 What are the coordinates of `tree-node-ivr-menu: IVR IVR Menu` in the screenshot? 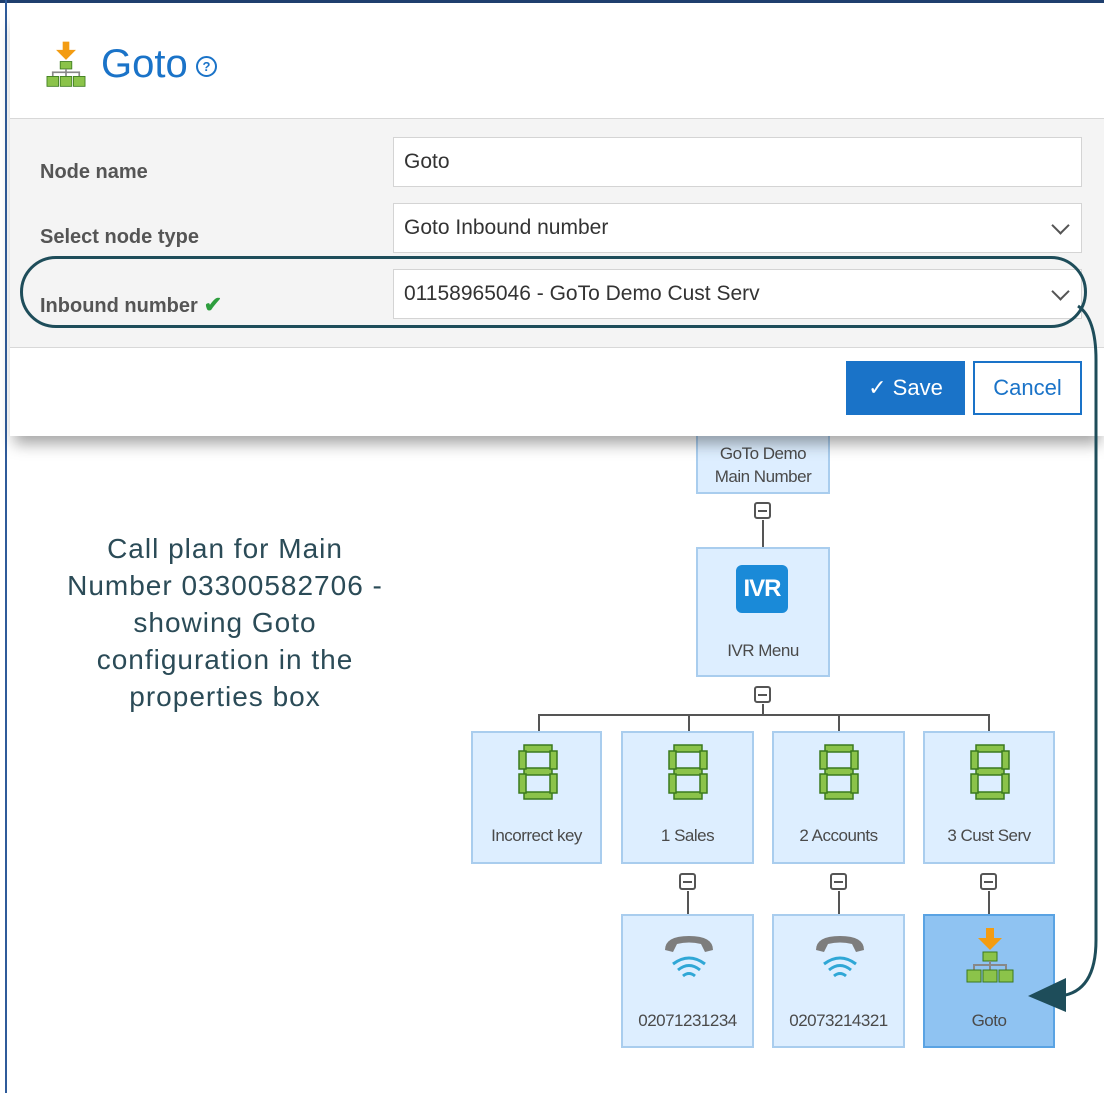 It's located at (763, 612).